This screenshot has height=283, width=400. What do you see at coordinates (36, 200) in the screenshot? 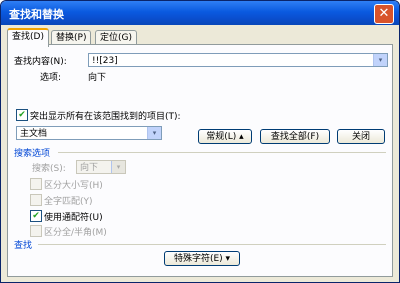
I see `whole-word-checkbox` at bounding box center [36, 200].